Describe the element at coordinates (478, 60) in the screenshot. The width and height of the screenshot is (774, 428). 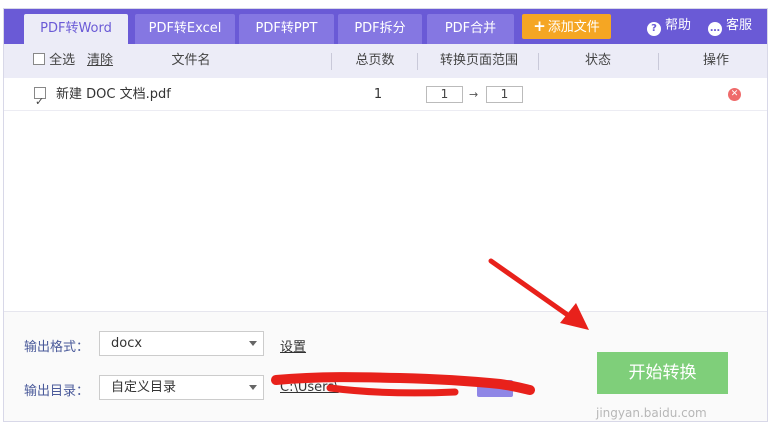
I see `column-page-range: 转换页面范围` at that location.